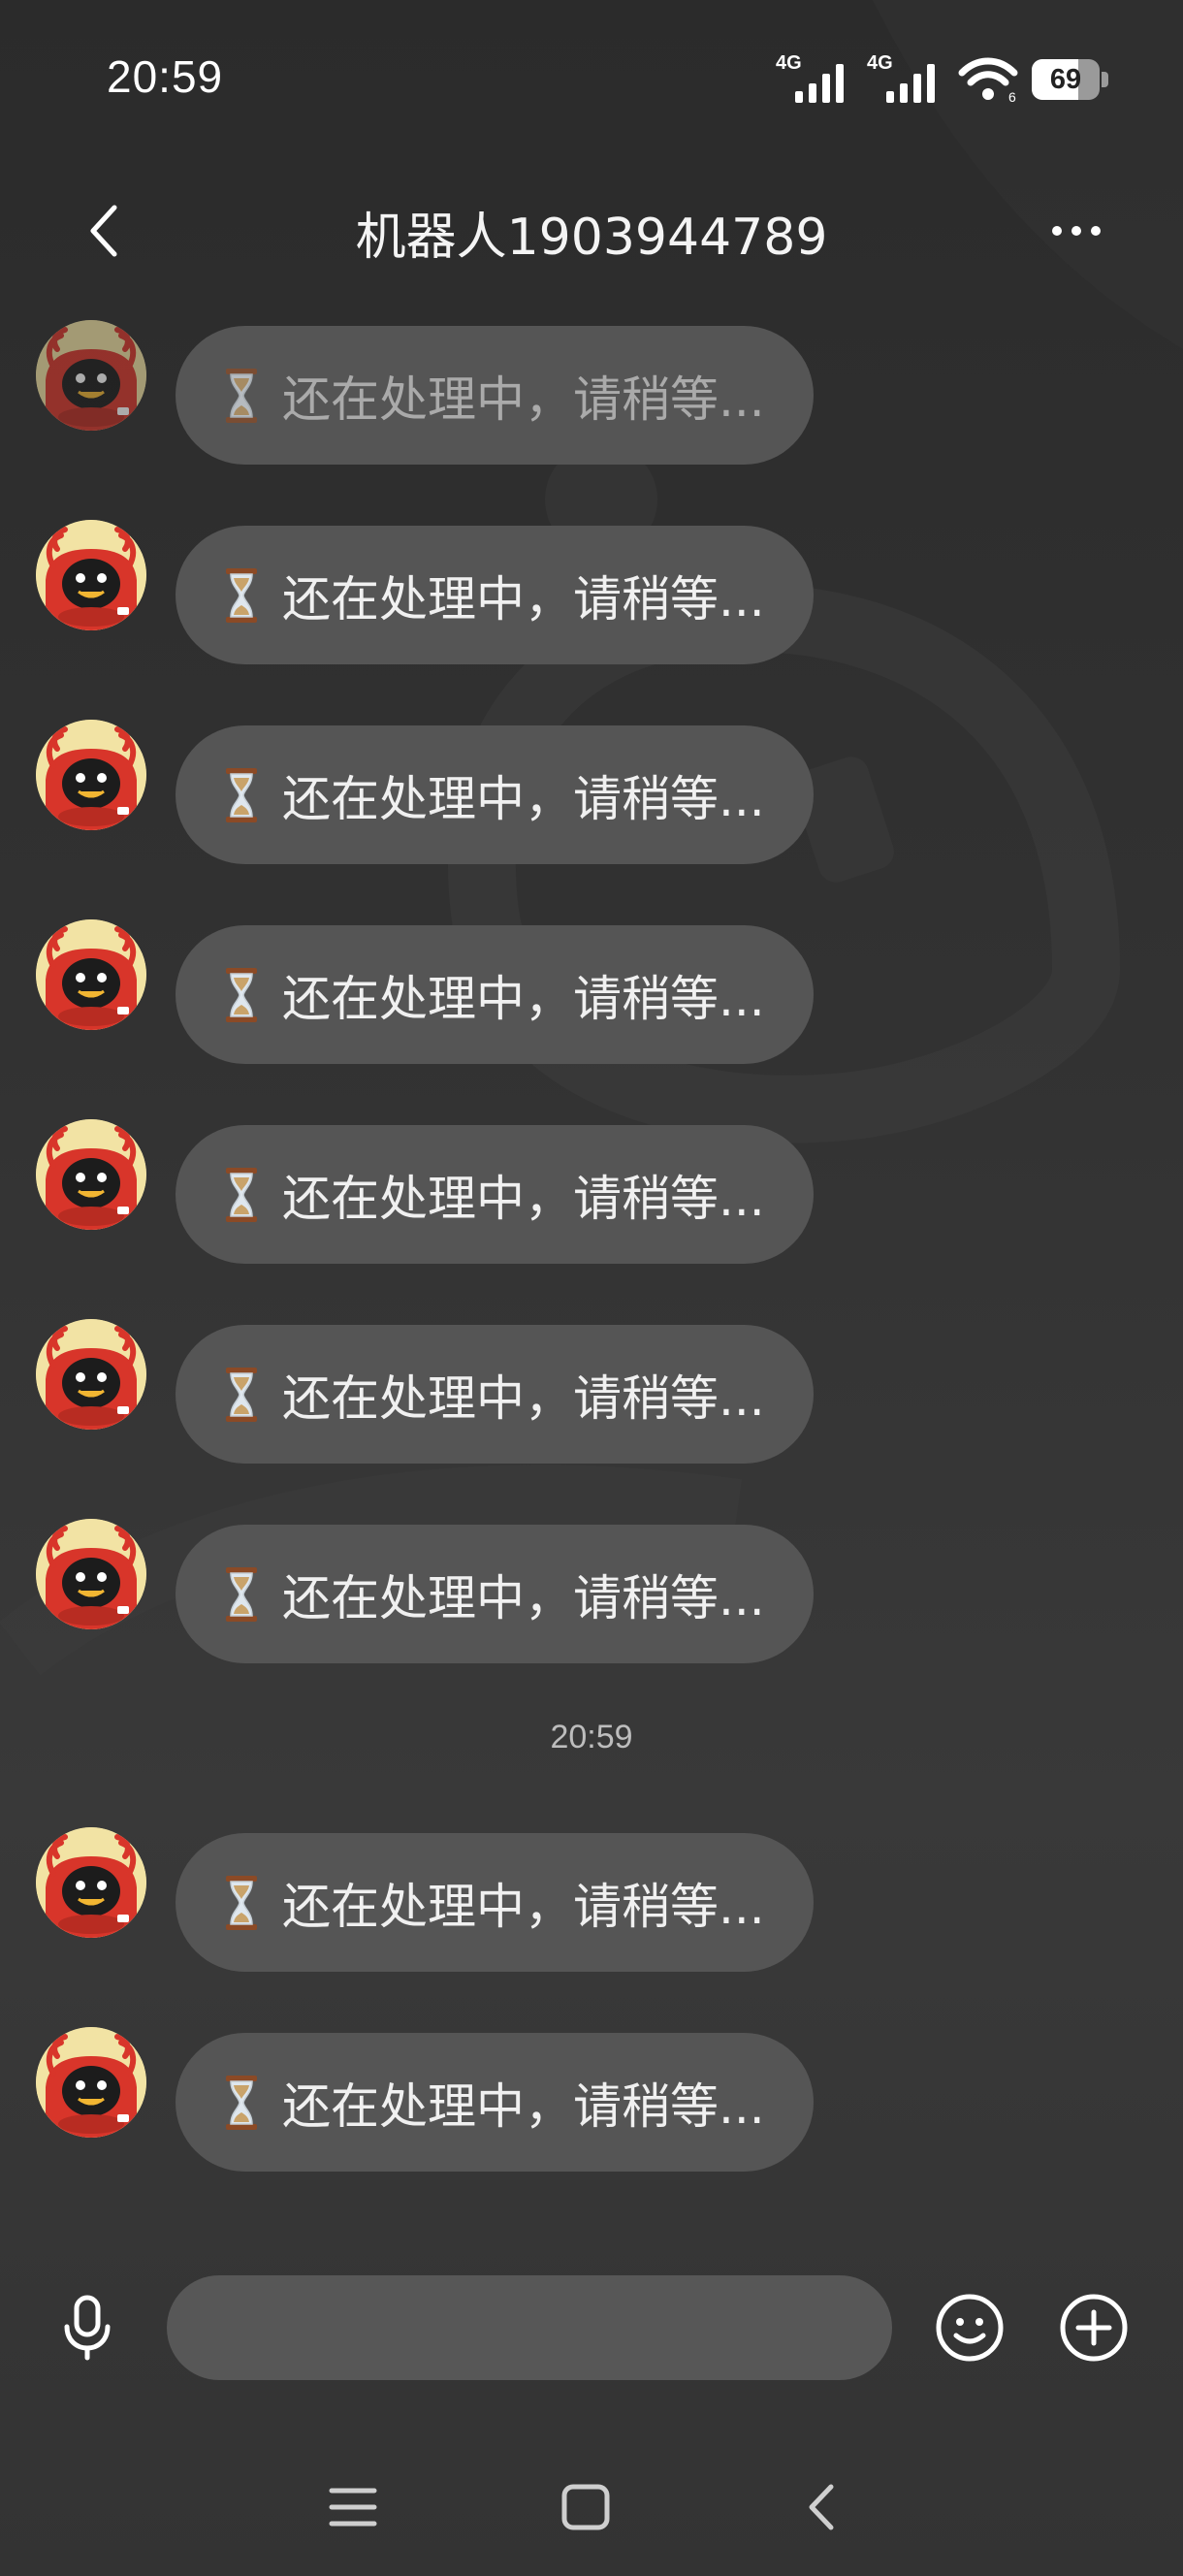 Image resolution: width=1183 pixels, height=2576 pixels. Describe the element at coordinates (353, 2507) in the screenshot. I see `menu-icon` at that location.